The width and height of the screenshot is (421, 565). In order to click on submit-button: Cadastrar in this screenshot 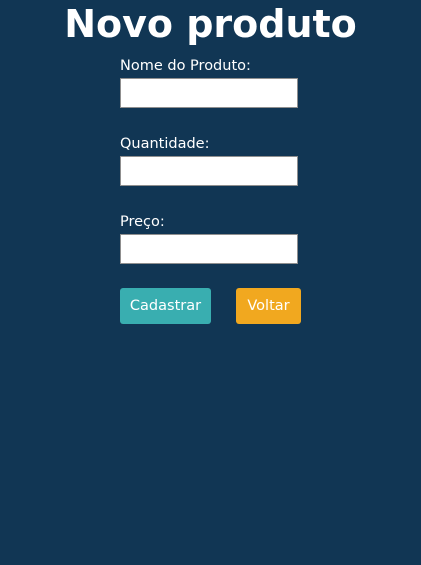, I will do `click(165, 306)`.